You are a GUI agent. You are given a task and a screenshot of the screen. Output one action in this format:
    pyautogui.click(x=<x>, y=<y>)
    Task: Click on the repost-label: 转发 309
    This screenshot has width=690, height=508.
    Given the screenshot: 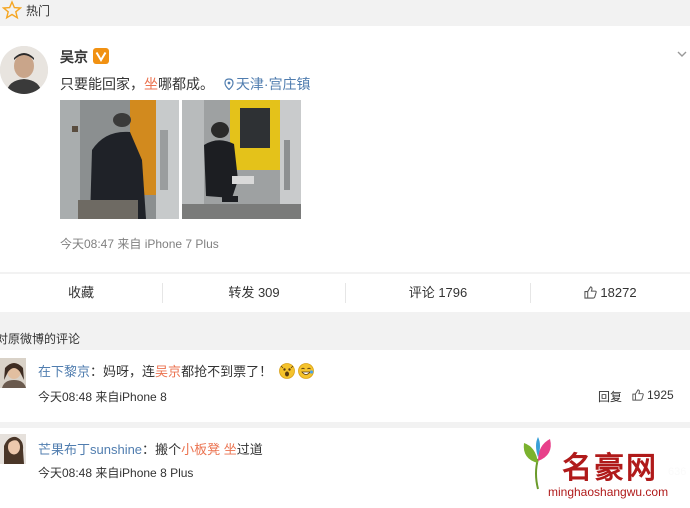 What is the action you would take?
    pyautogui.click(x=254, y=292)
    